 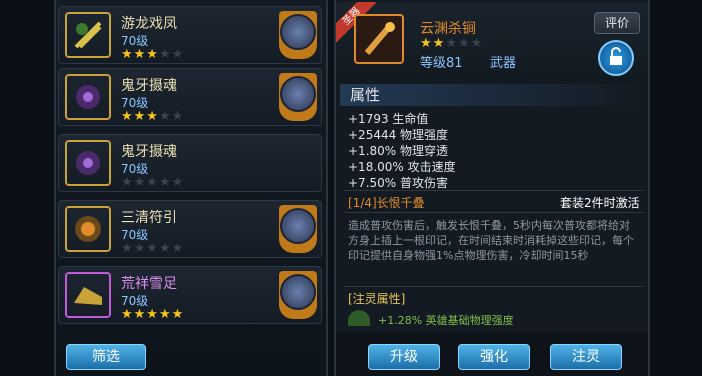 I want to click on attribute-line: +25444 物理强度, so click(x=398, y=135).